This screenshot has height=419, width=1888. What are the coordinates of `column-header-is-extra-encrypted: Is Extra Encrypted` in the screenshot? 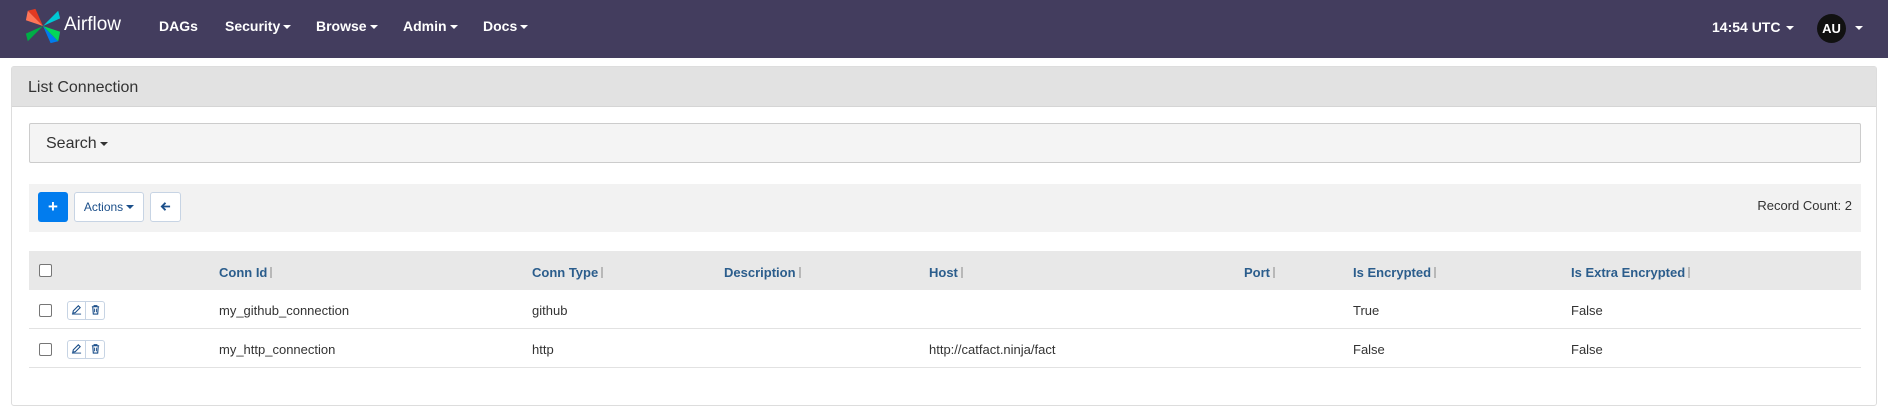 It's located at (1631, 272).